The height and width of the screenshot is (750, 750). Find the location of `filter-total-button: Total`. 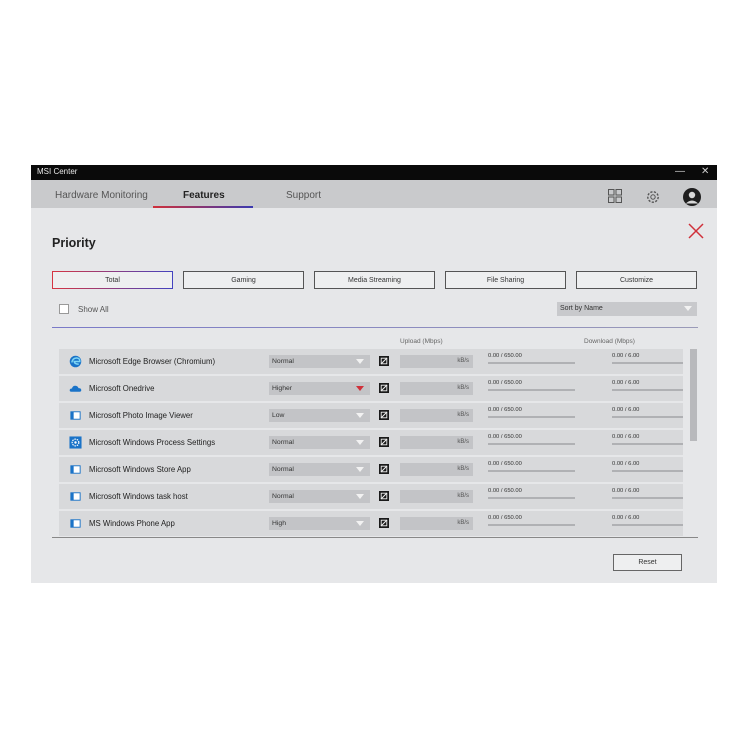

filter-total-button: Total is located at coordinates (112, 280).